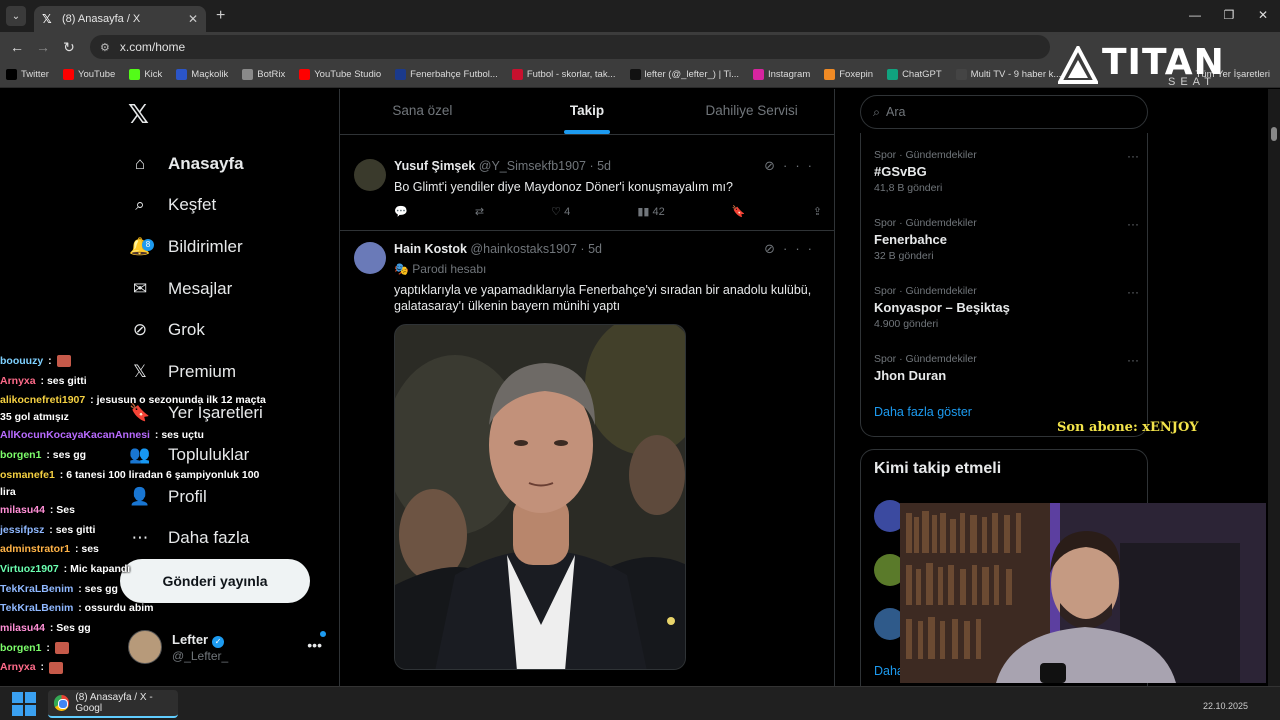 Image resolution: width=1280 pixels, height=720 pixels. What do you see at coordinates (166, 330) in the screenshot?
I see `nav-item-4: ⊘ Grok` at bounding box center [166, 330].